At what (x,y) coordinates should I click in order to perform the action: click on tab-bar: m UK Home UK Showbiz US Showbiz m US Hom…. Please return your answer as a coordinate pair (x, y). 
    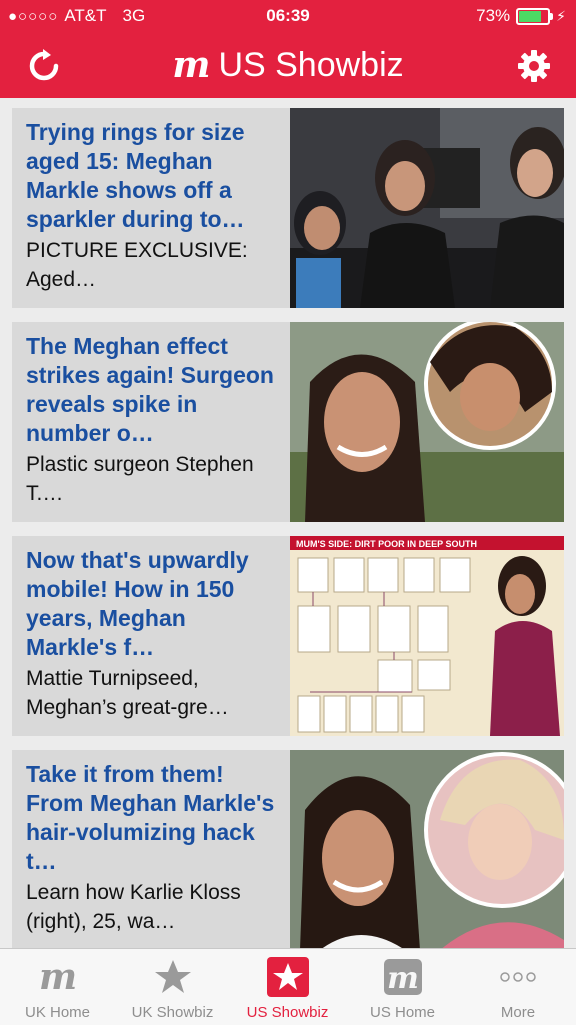
    Looking at the image, I should click on (288, 986).